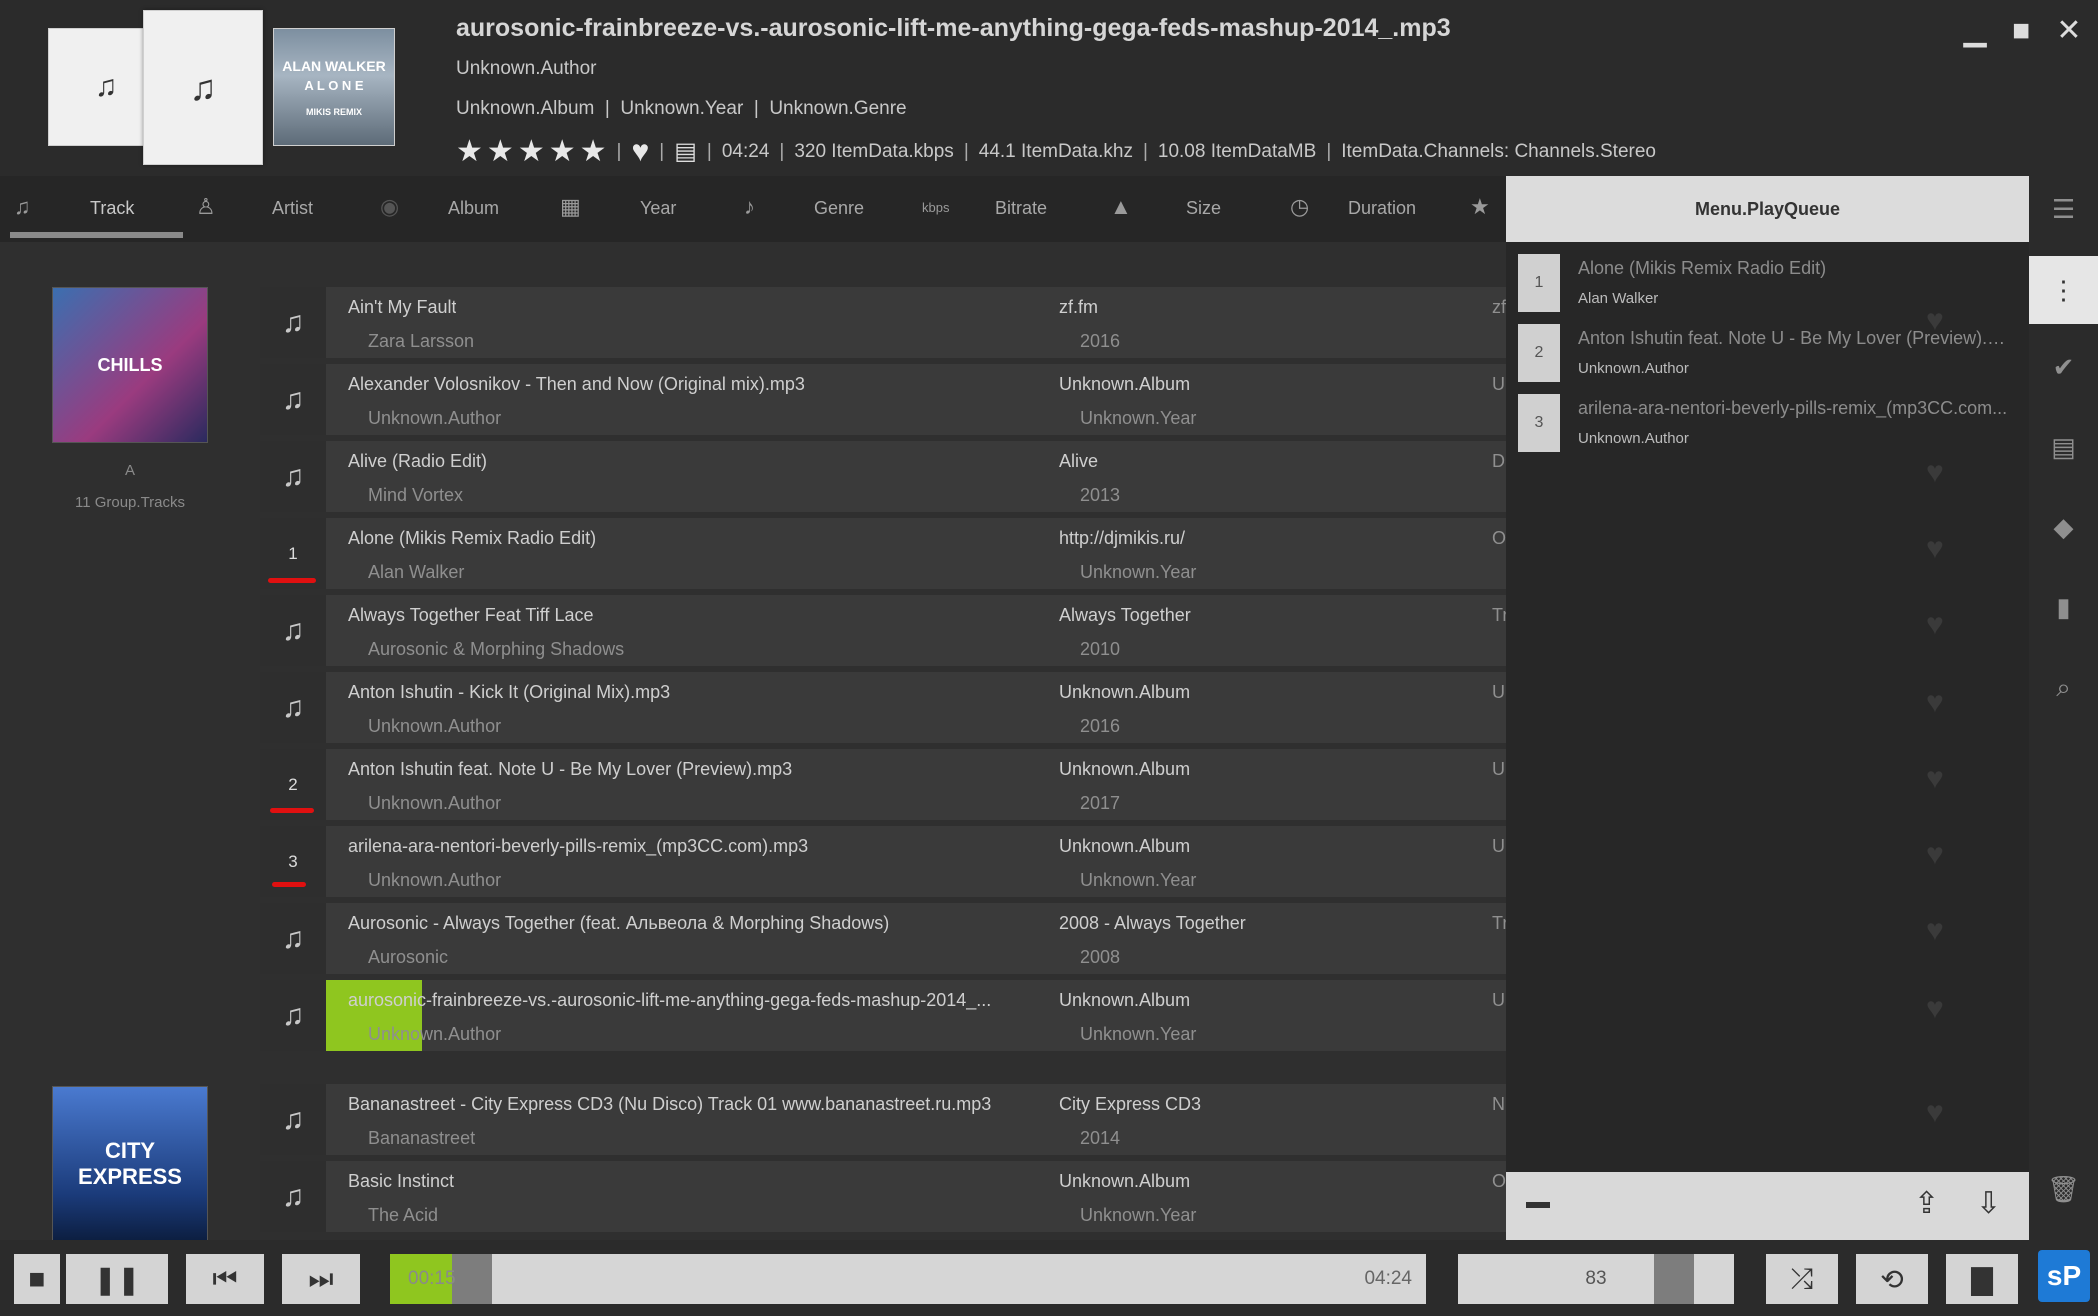  Describe the element at coordinates (1203, 208) in the screenshot. I see `column-size: Size` at that location.